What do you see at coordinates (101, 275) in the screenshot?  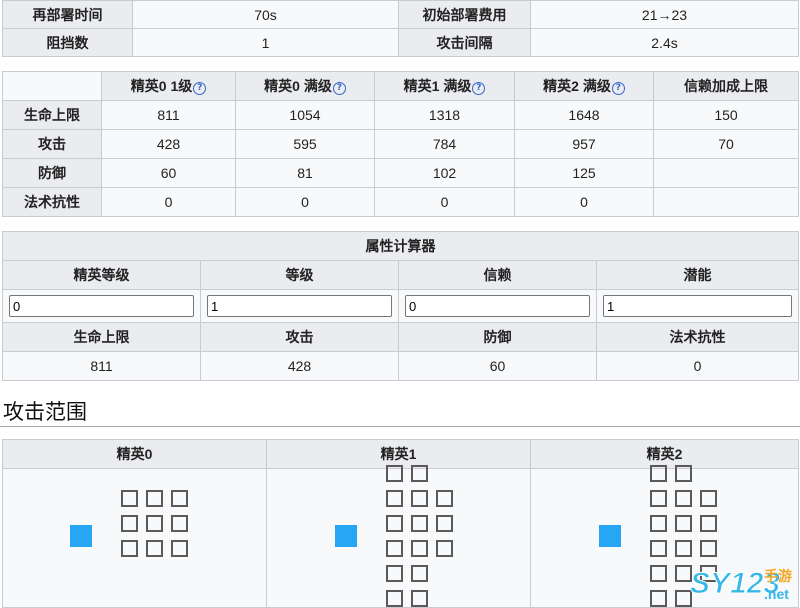 I see `elite-level-label: 精英等级` at bounding box center [101, 275].